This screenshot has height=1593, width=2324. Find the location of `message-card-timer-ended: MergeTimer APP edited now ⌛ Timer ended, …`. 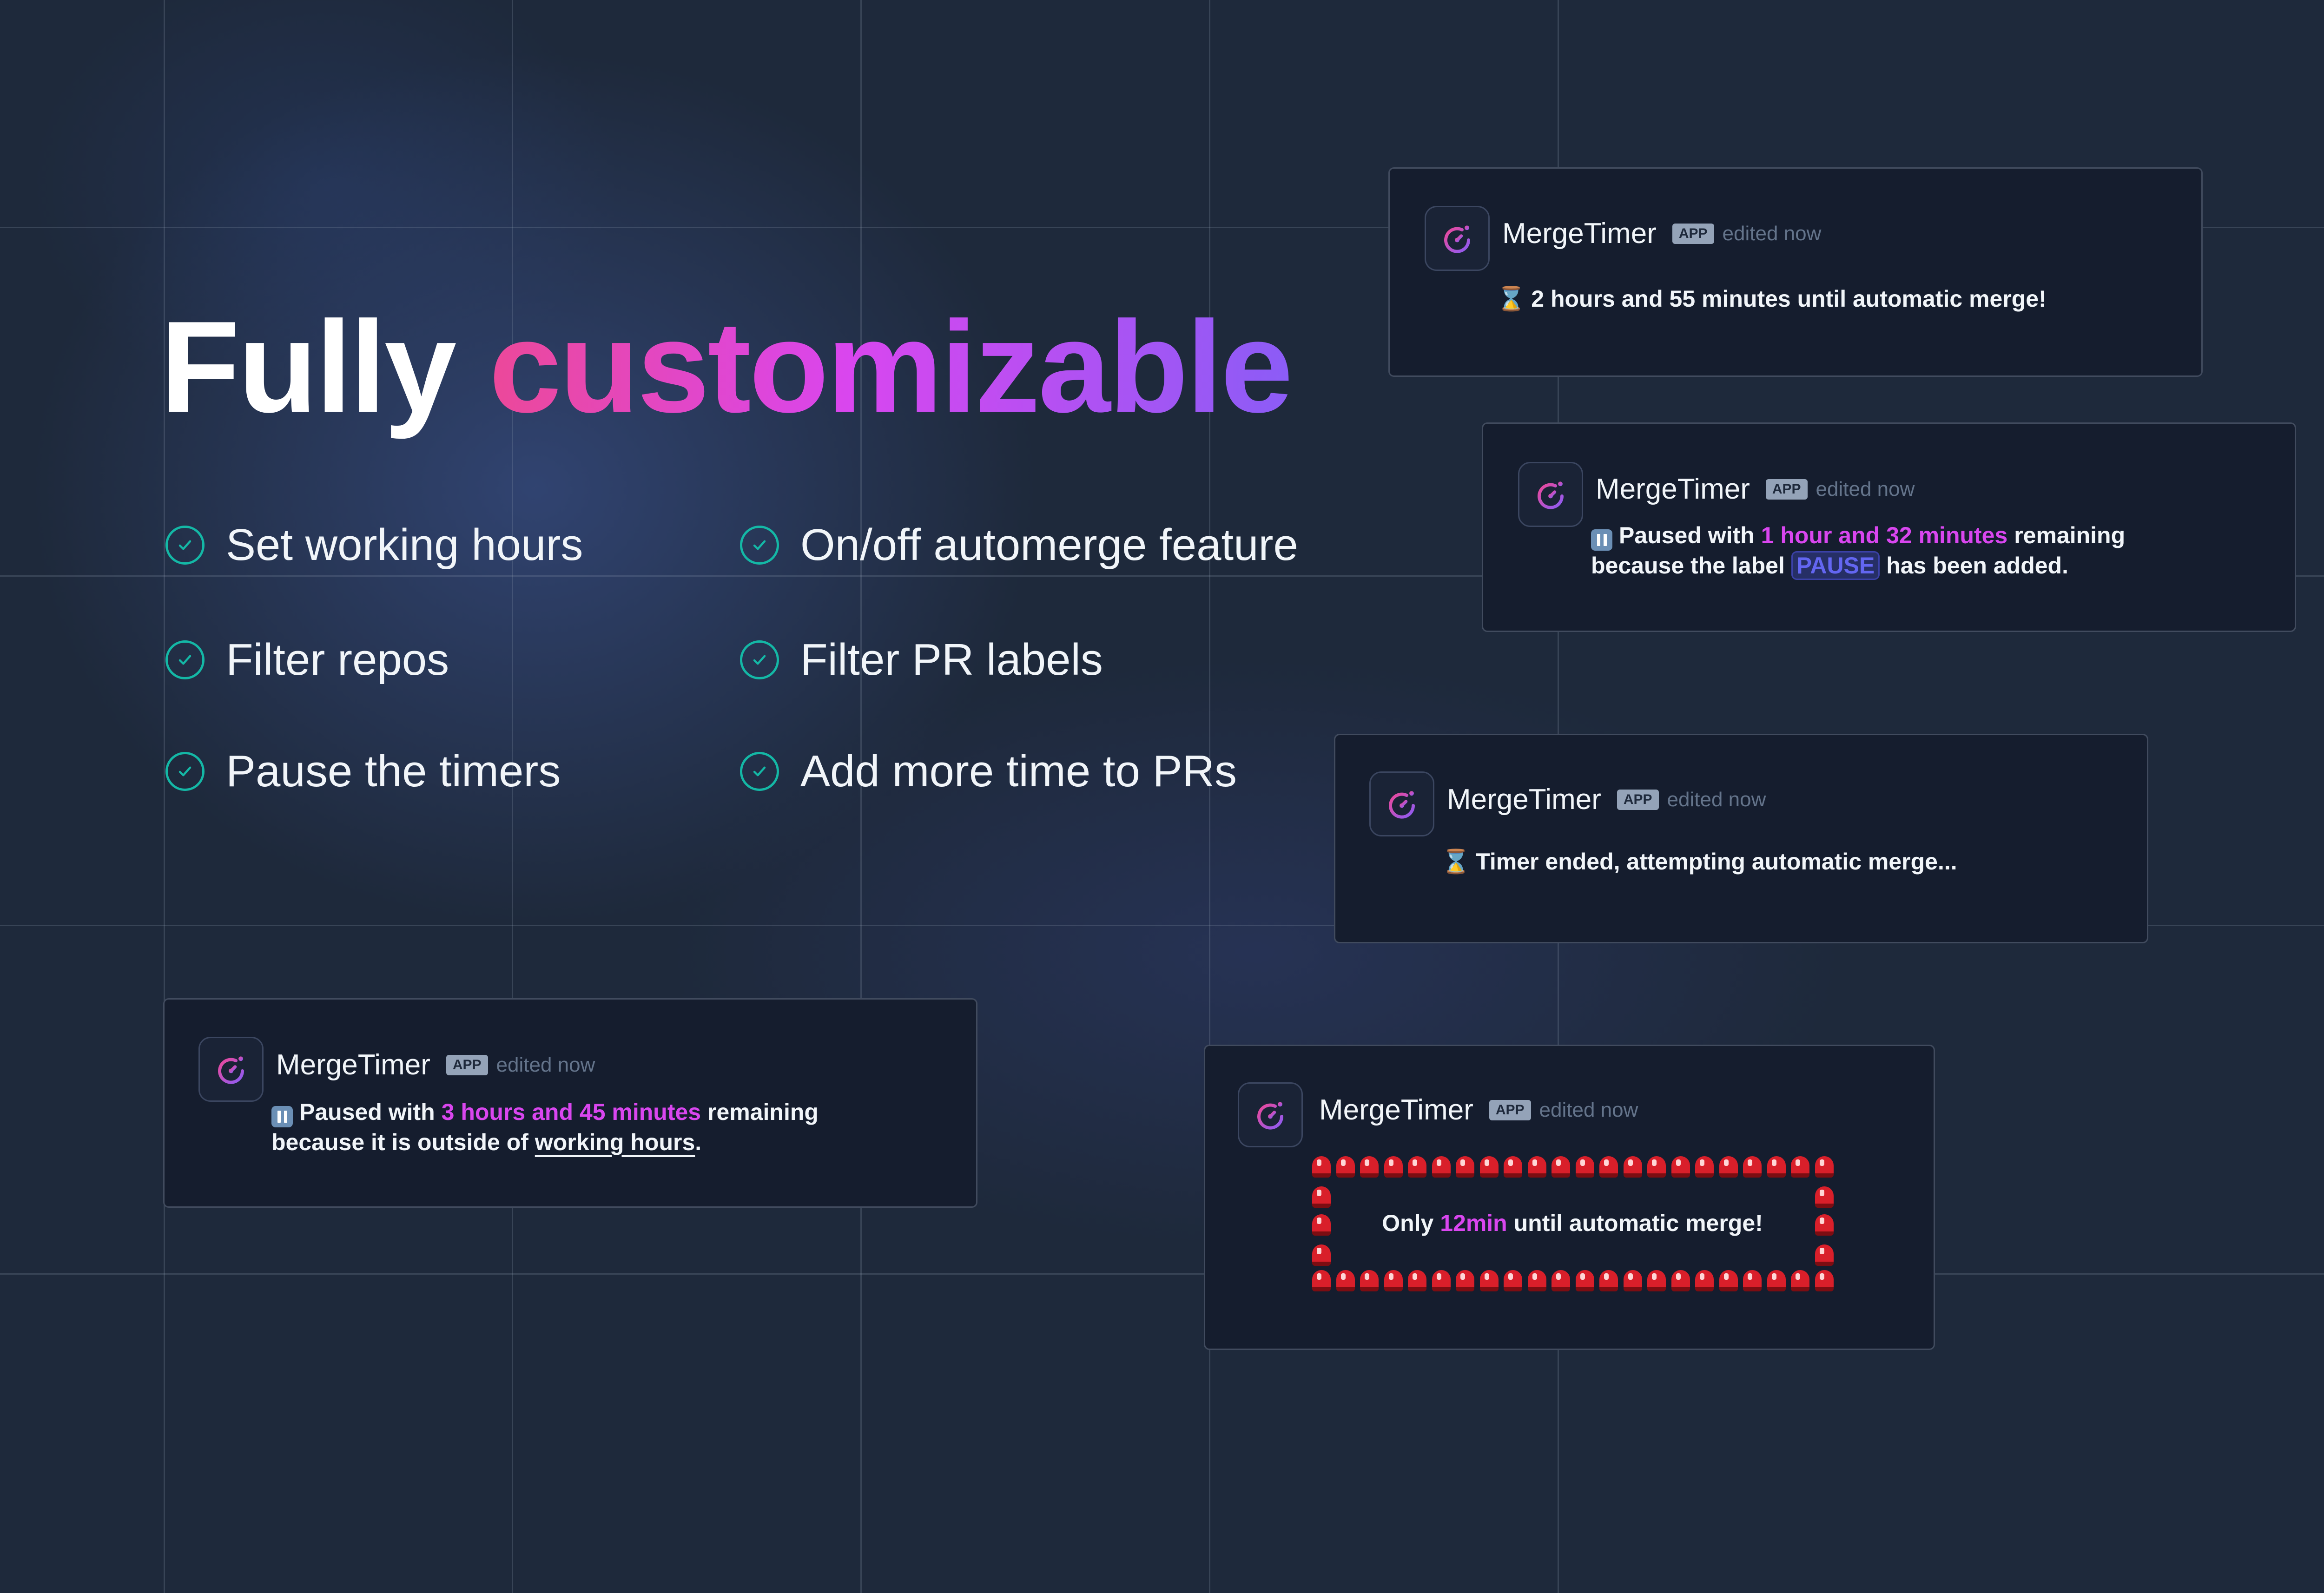

message-card-timer-ended: MergeTimer APP edited now ⌛ Timer ended, … is located at coordinates (1741, 838).